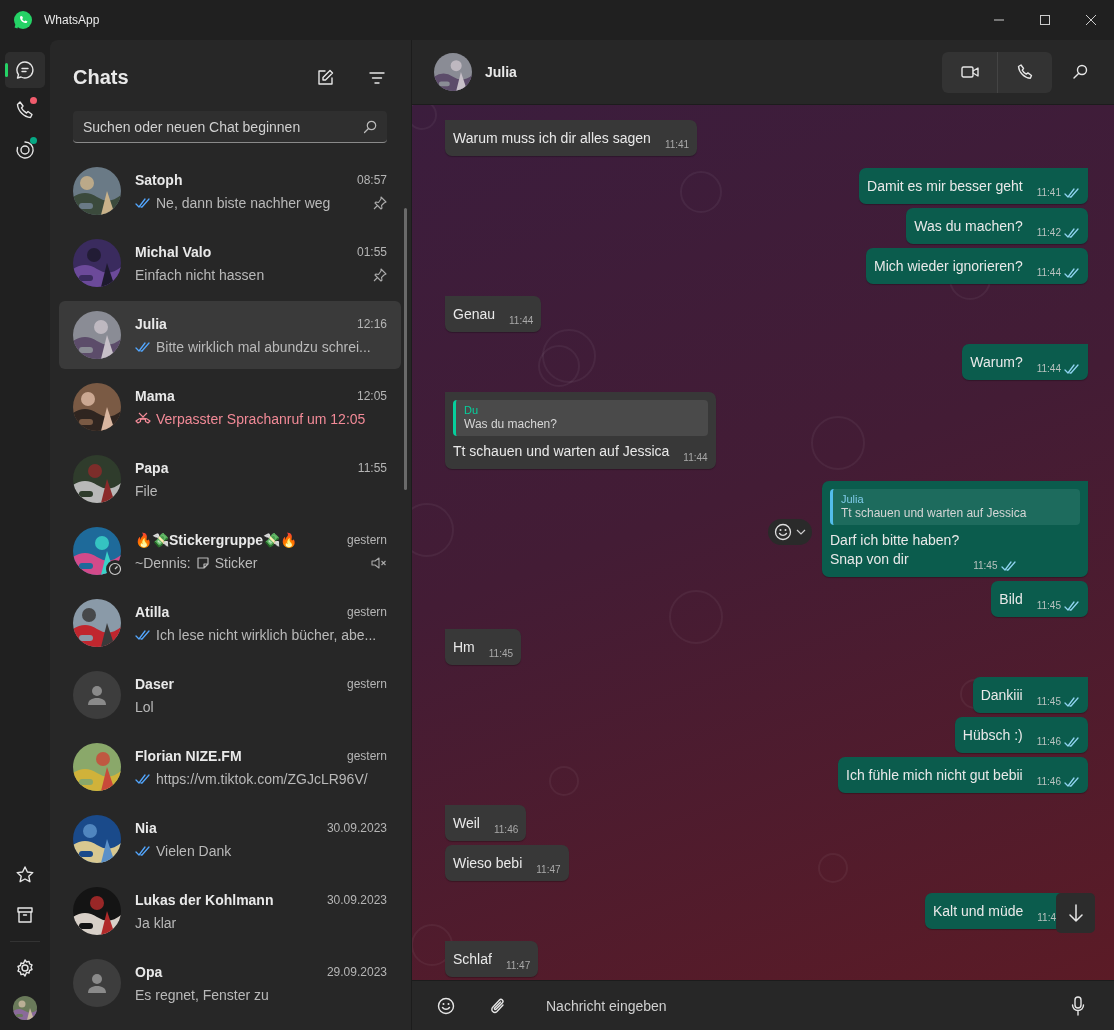 Image resolution: width=1114 pixels, height=1030 pixels. I want to click on message-input: Nachricht eingeben, so click(803, 1005).